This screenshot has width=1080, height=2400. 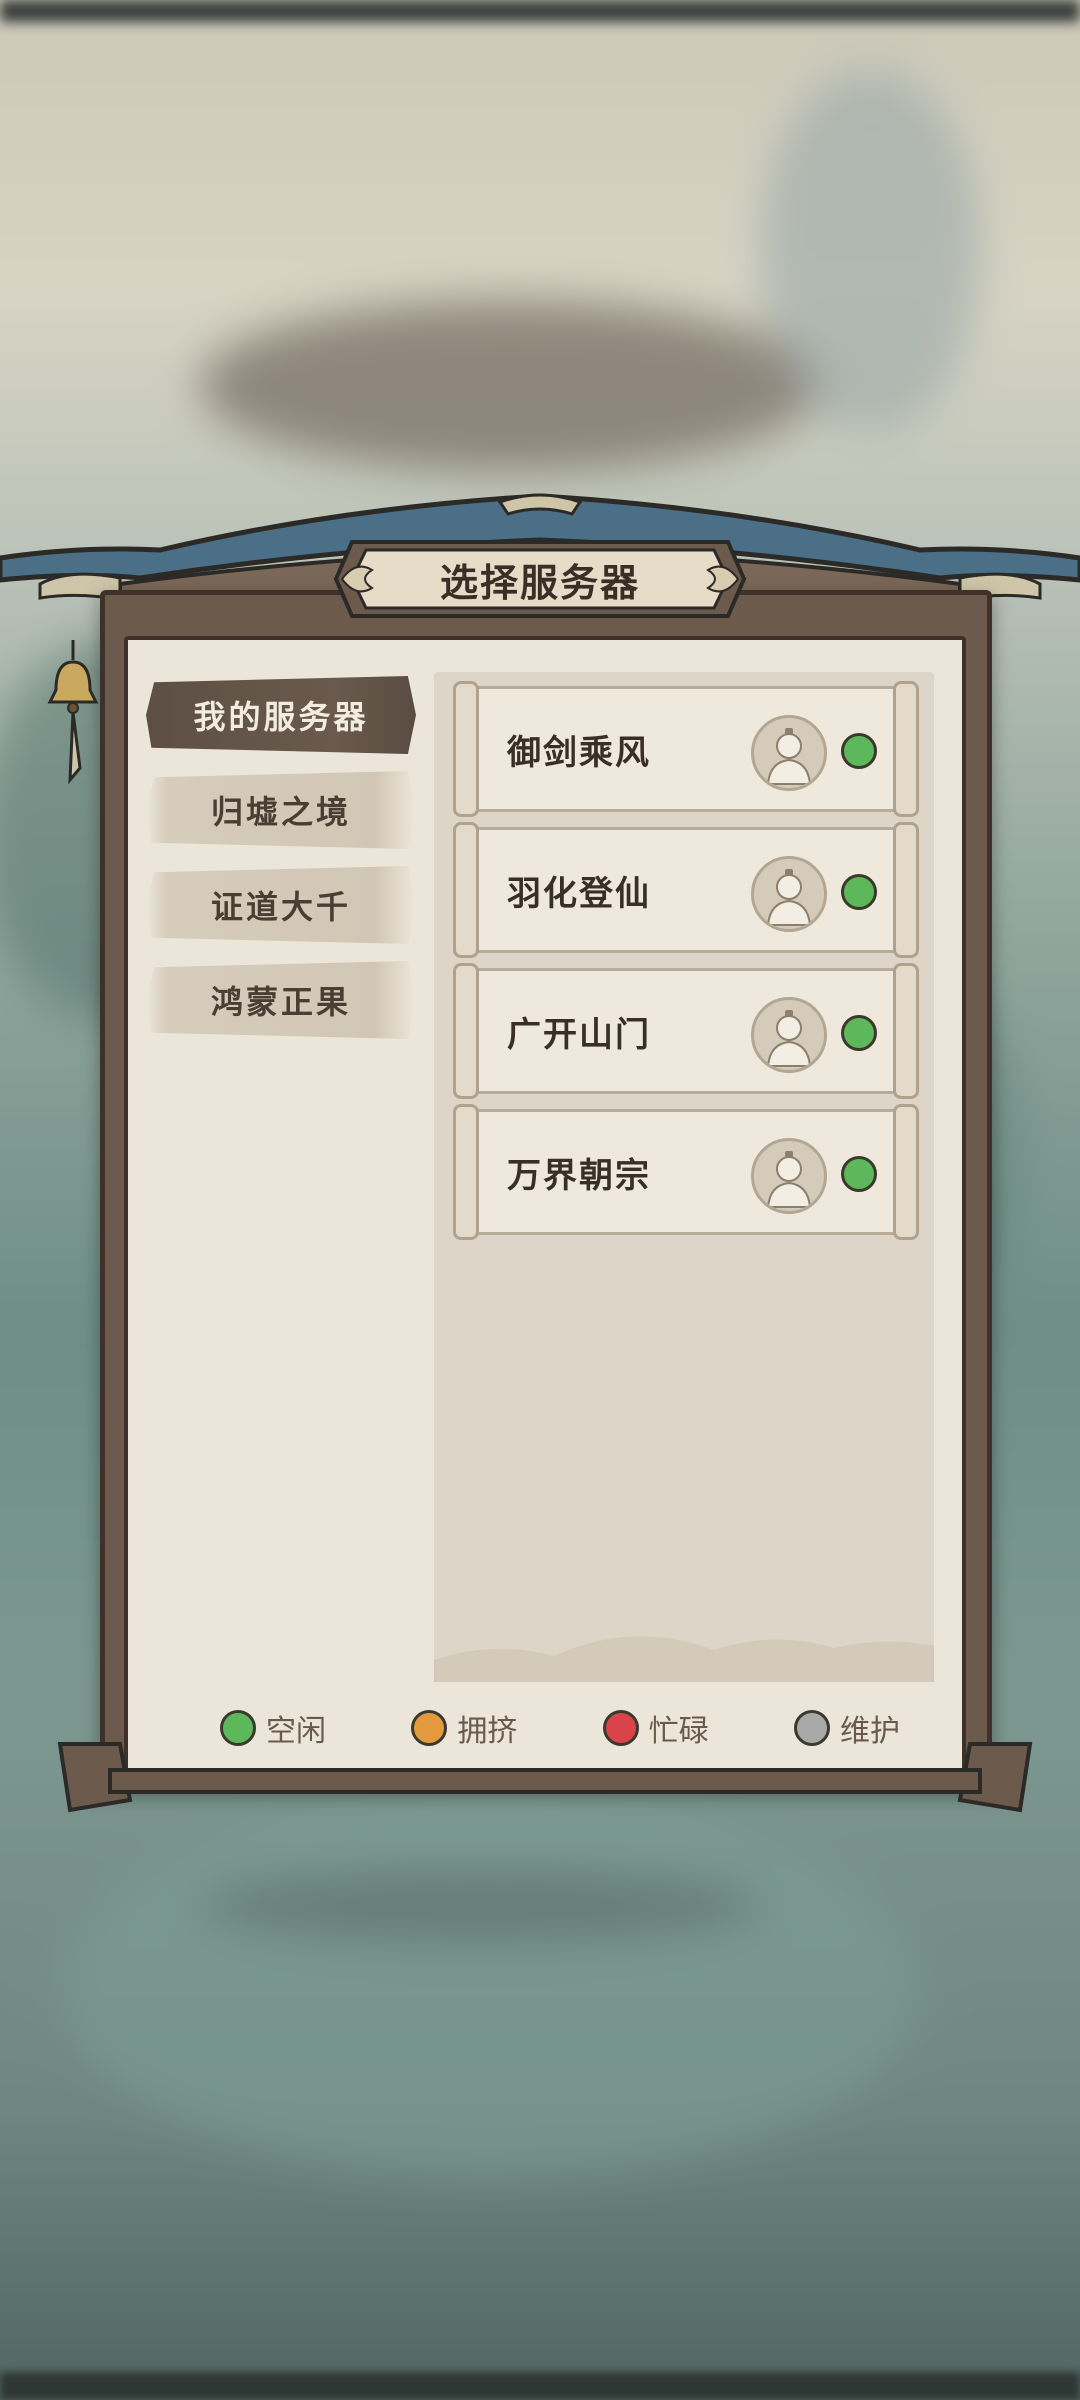 What do you see at coordinates (539, 582) in the screenshot?
I see `dialog-title: 选择服务器` at bounding box center [539, 582].